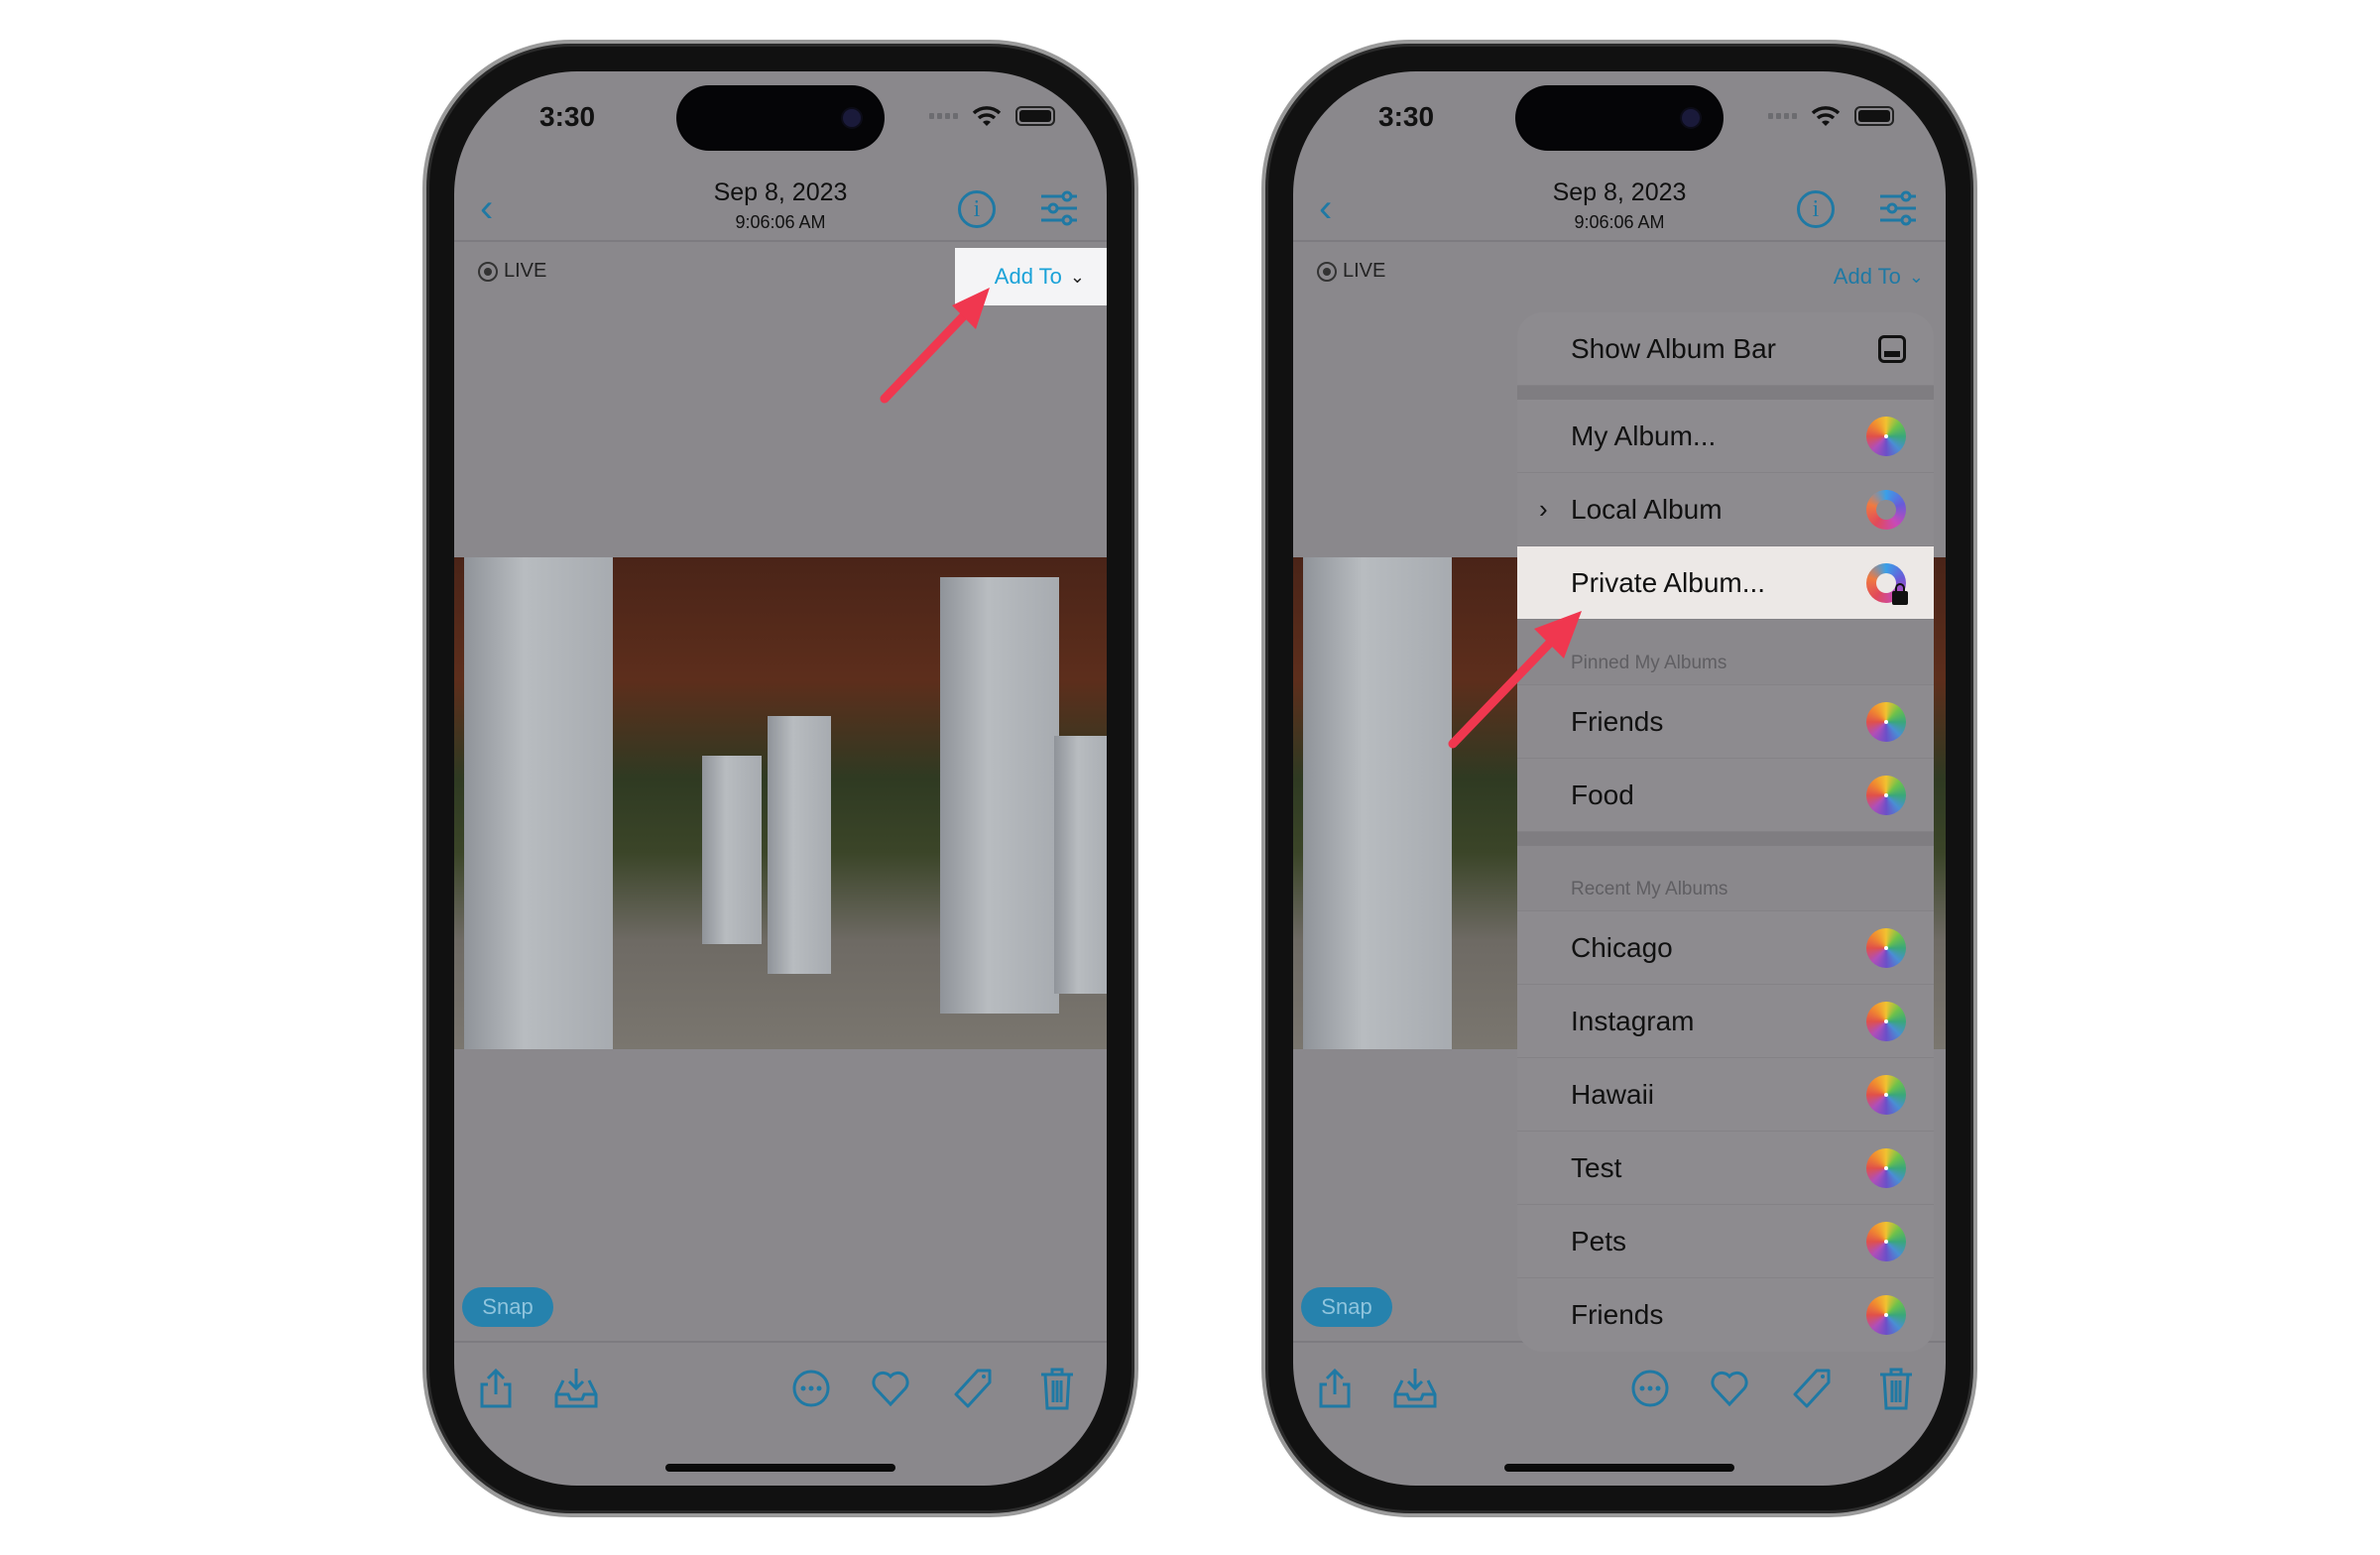 This screenshot has height=1555, width=2380. I want to click on annotation-arrow-right, so click(1515, 680).